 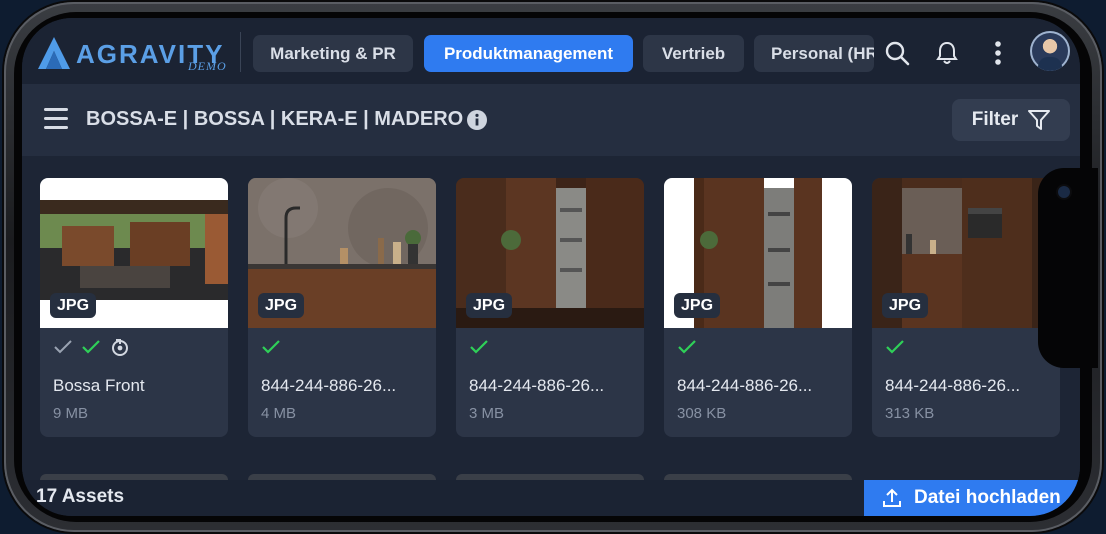 What do you see at coordinates (275, 119) in the screenshot?
I see `collection-breadcrumb: BOSSA-E | BOSSA | KERA-E | MADERO` at bounding box center [275, 119].